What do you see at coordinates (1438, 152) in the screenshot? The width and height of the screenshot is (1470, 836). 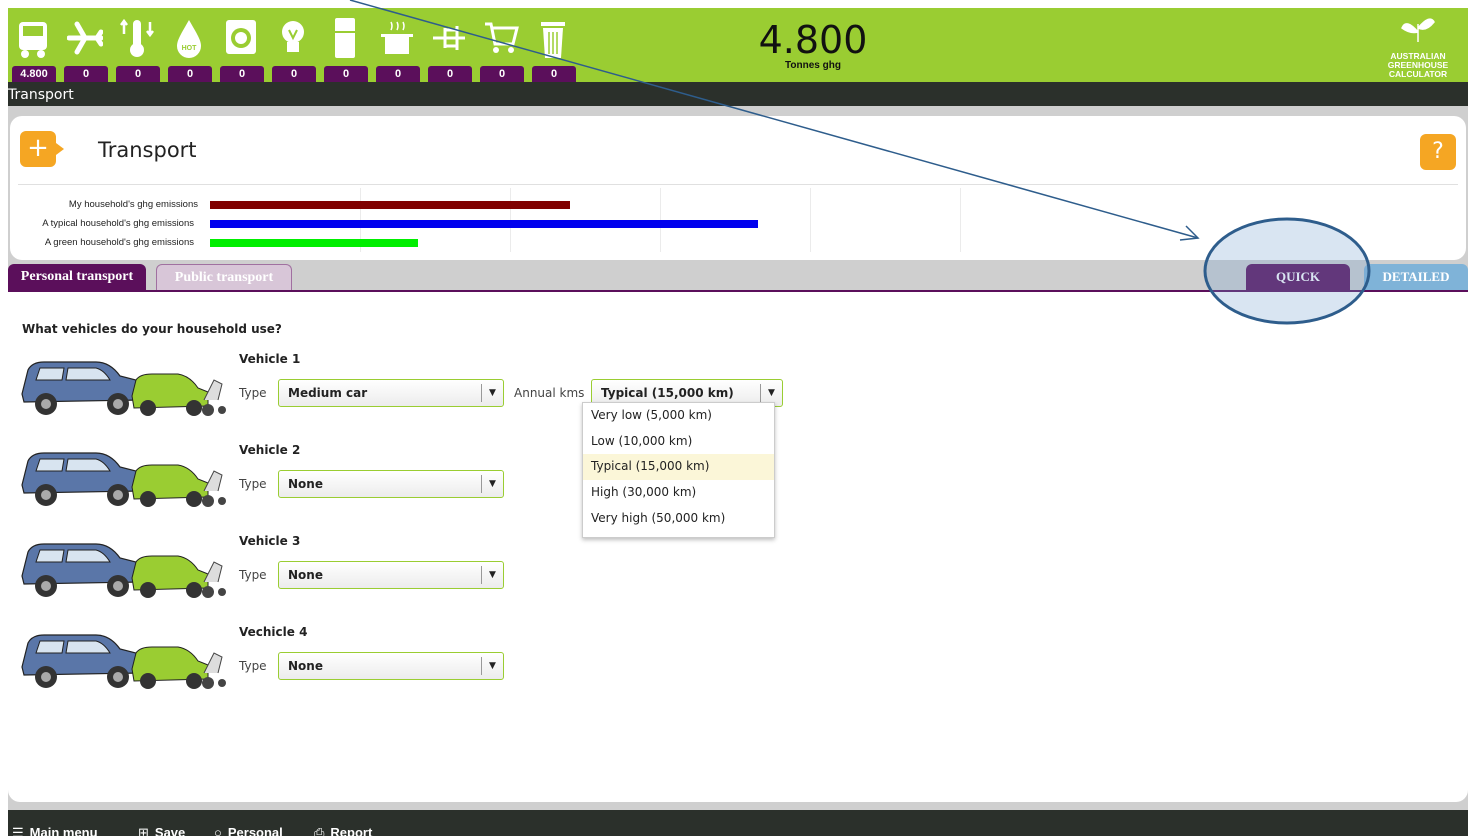 I see `help-button: ?` at bounding box center [1438, 152].